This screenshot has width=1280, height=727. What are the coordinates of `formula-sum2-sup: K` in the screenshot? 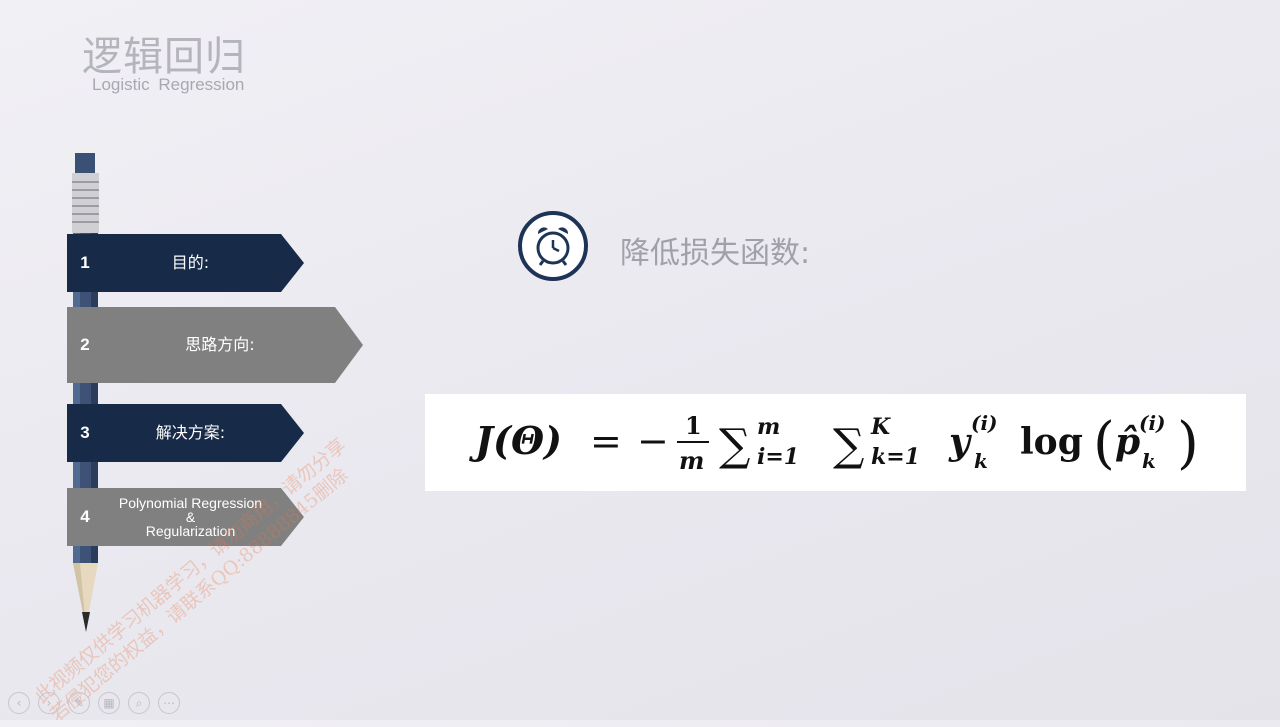 It's located at (880, 427).